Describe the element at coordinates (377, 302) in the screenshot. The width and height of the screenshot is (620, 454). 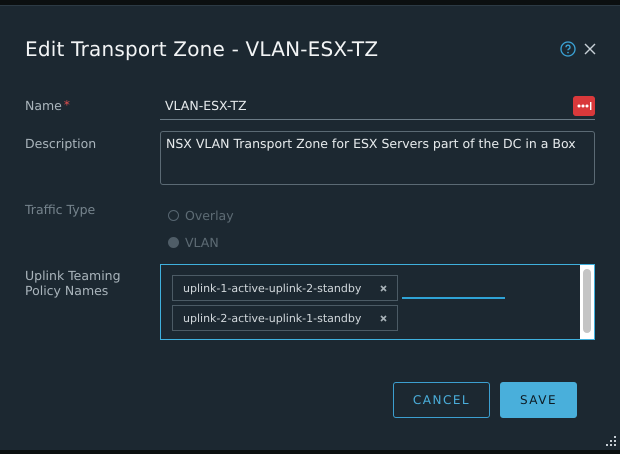
I see `tag-input-field: uplink-1-active-uplink-2-standby uplink-2-active-uplink-1-standby` at that location.